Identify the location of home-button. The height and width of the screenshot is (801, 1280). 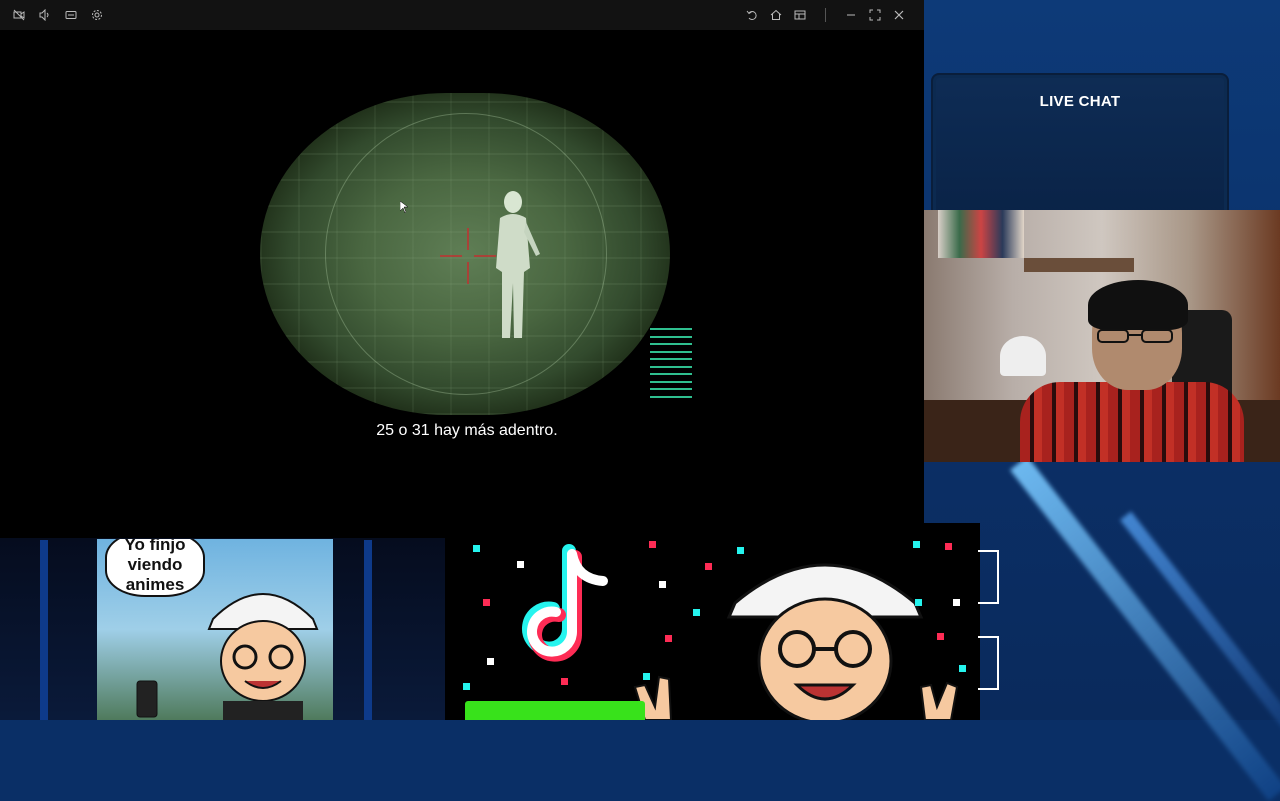
(776, 15).